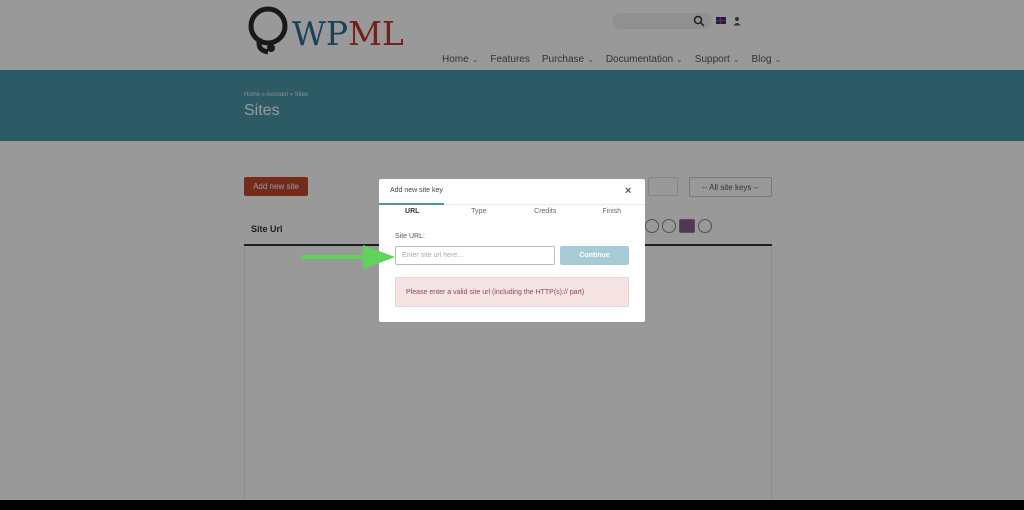 The width and height of the screenshot is (1024, 510). I want to click on wizard-steps: URL Type Credits Finish, so click(512, 211).